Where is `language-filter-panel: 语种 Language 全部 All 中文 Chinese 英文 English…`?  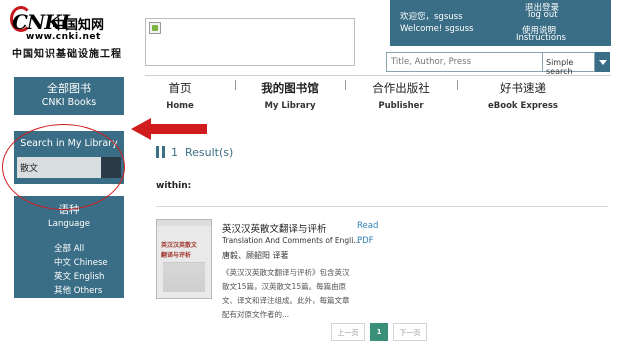
language-filter-panel: 语种 Language 全部 All 中文 Chinese 英文 English… is located at coordinates (69, 247).